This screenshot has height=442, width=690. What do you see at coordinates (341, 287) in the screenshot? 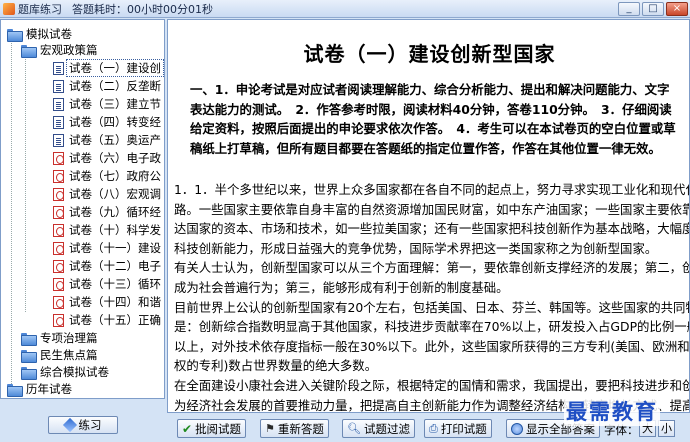
I see `passage-line: 成为社会普遍行为；第三，能够形成有利于创新的制度基础。` at bounding box center [341, 287].